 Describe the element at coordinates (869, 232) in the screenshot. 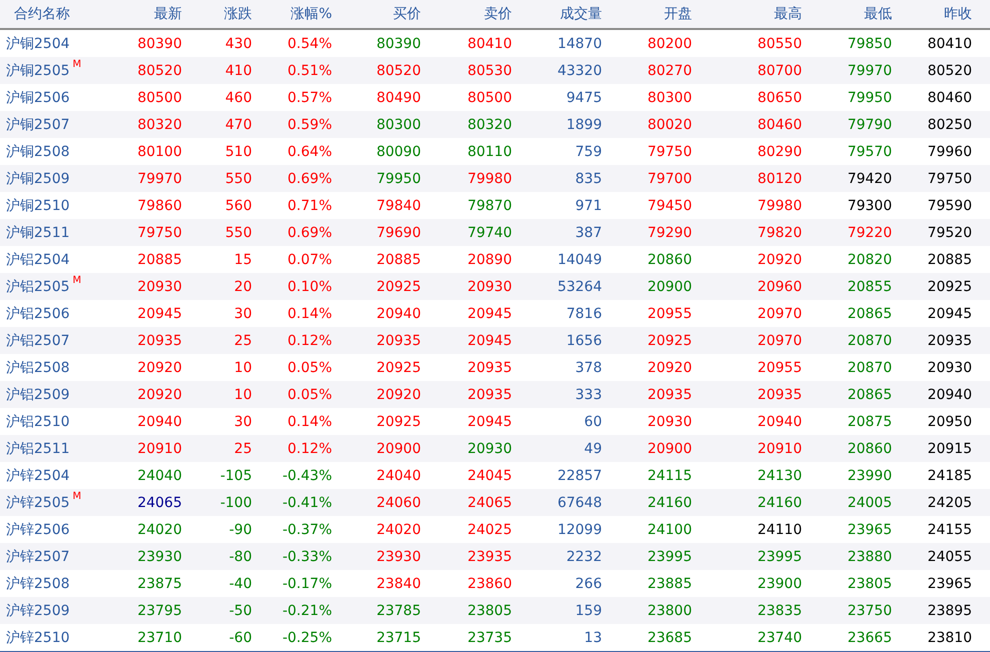

I see `quote-cell-text: 79220` at that location.